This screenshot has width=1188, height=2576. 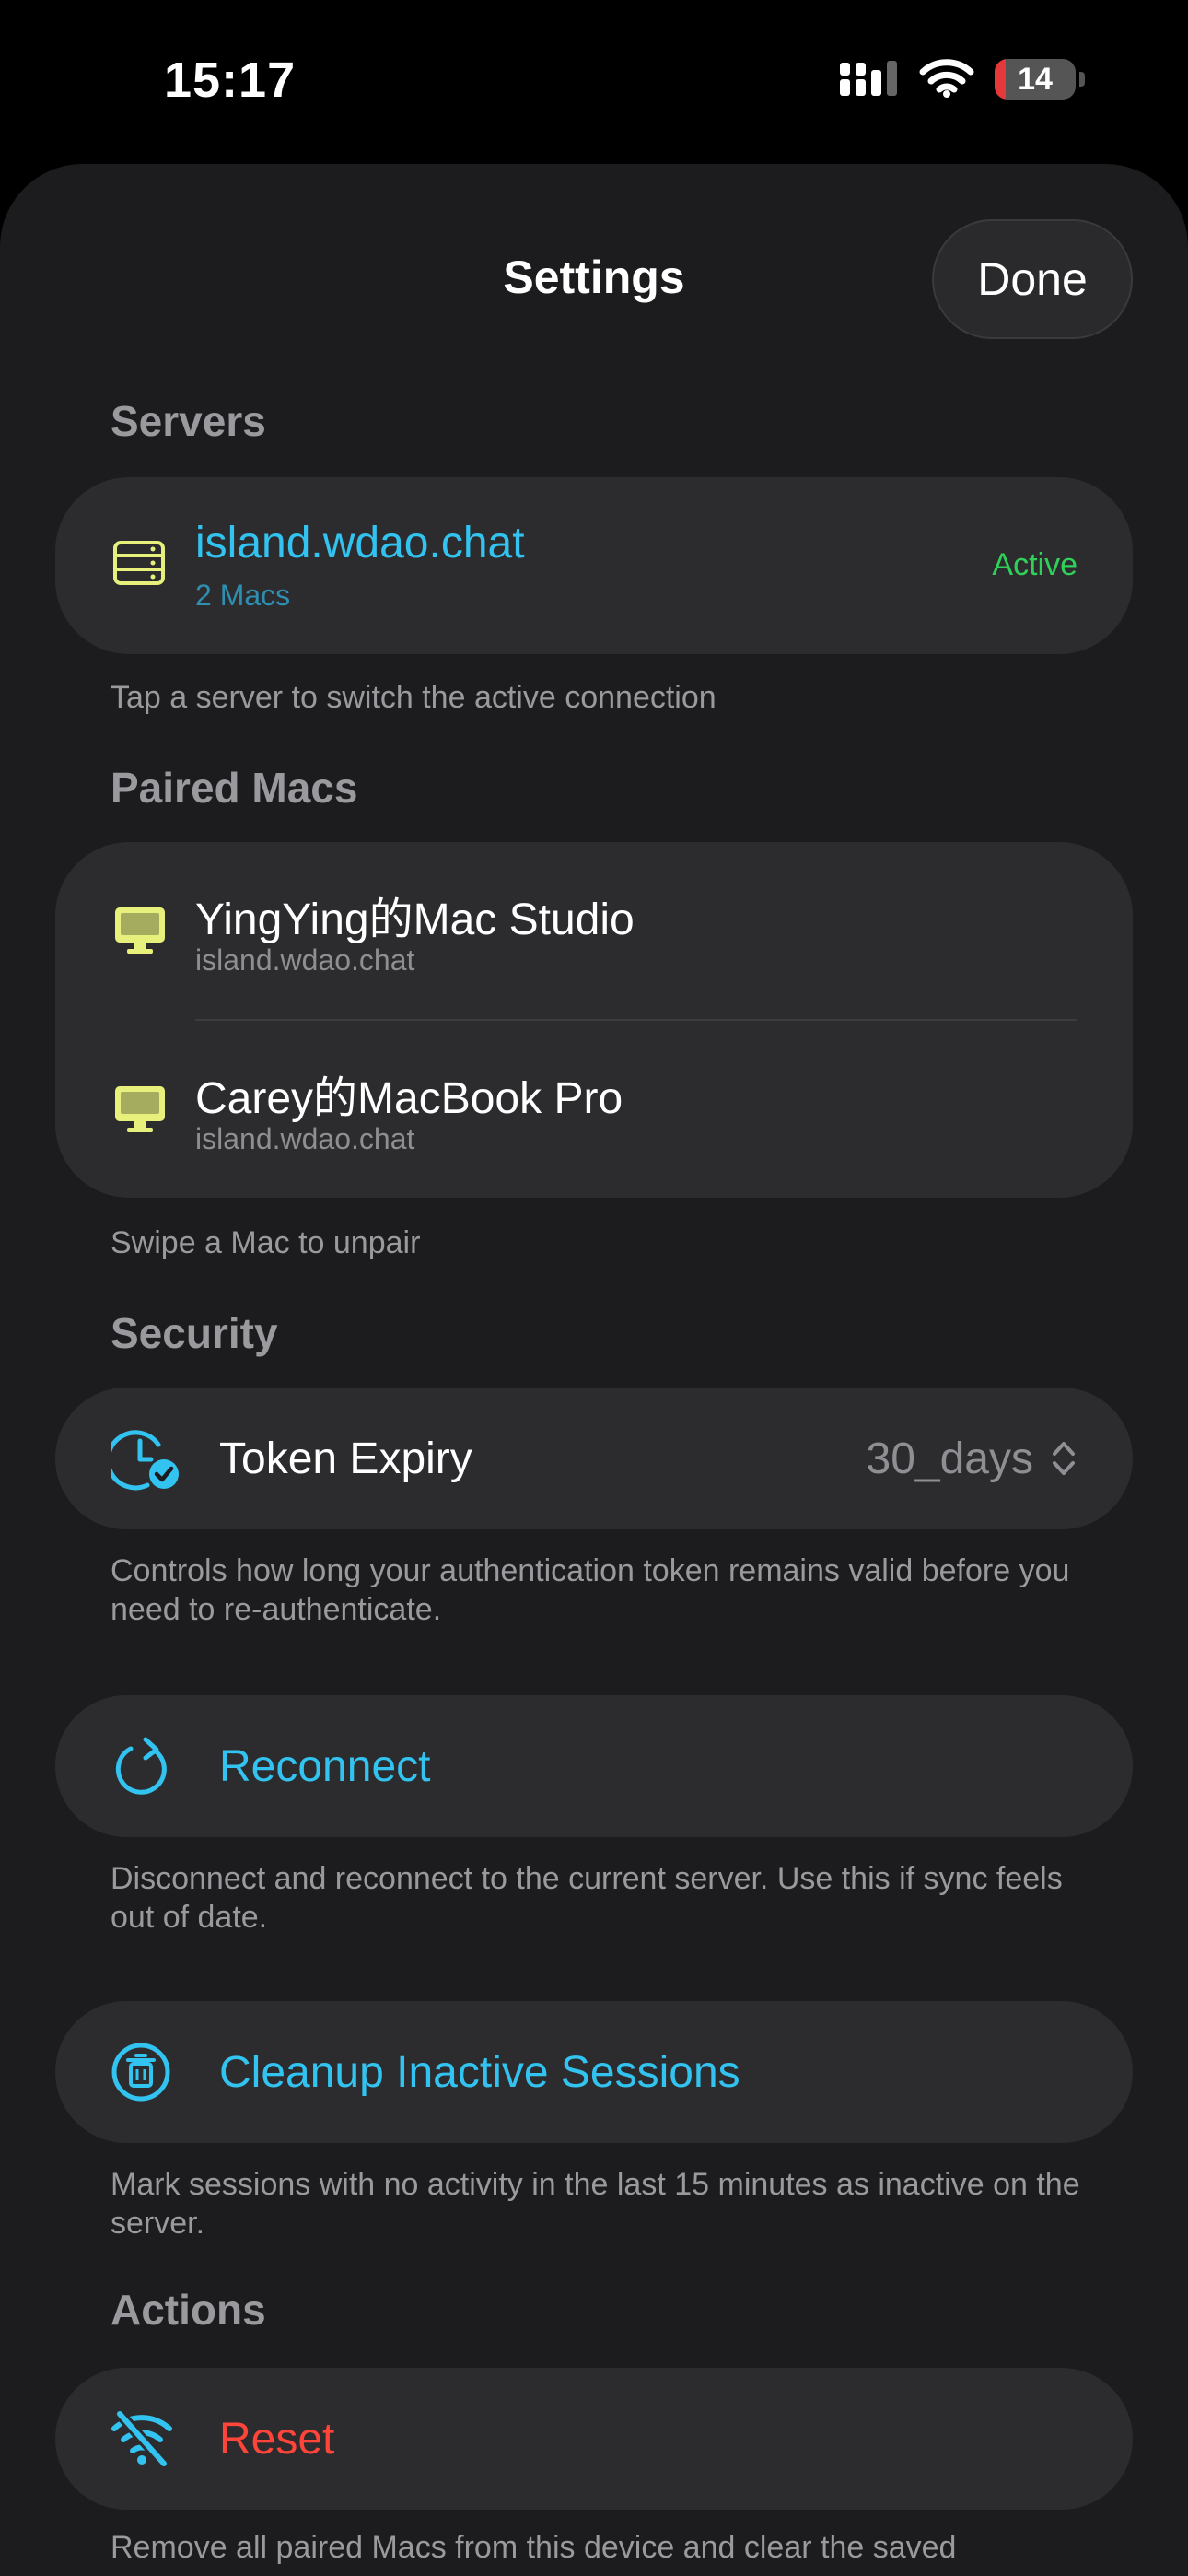 What do you see at coordinates (409, 1098) in the screenshot?
I see `paired-mac-name: Carey的MacBook Pro` at bounding box center [409, 1098].